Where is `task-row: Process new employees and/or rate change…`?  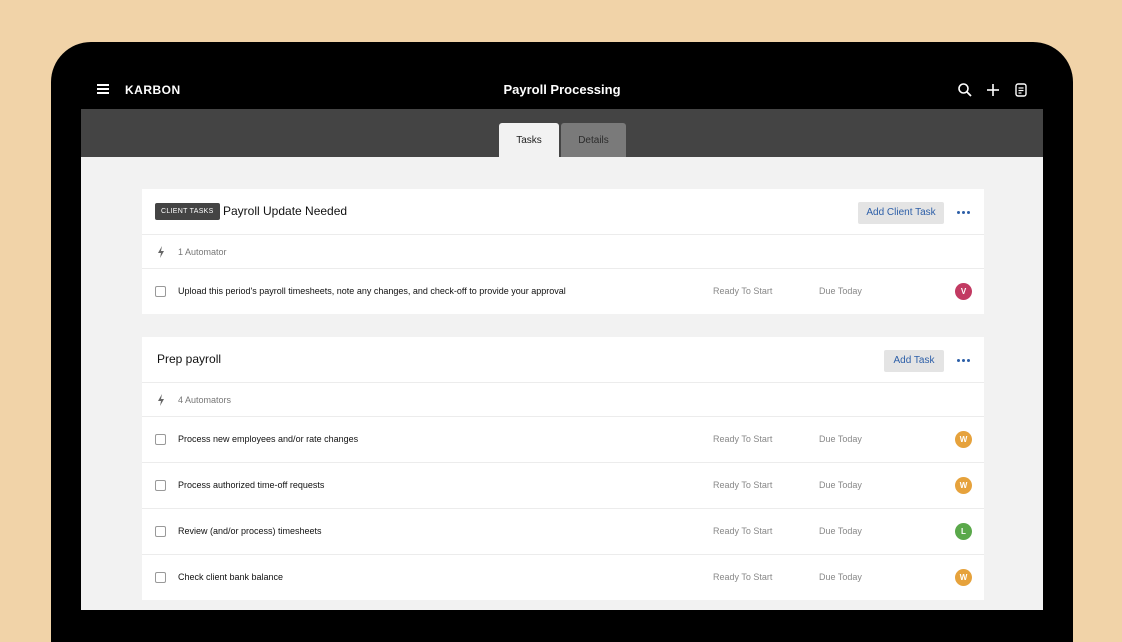 task-row: Process new employees and/or rate change… is located at coordinates (563, 440).